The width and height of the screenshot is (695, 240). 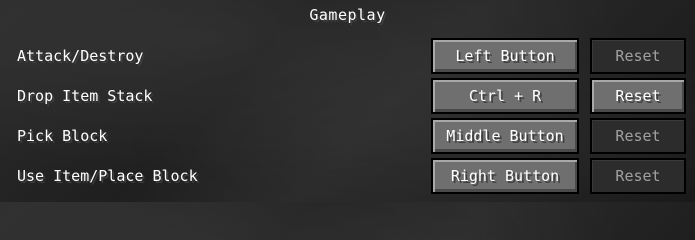 I want to click on control-label-attack: Attack/Destroy, so click(x=80, y=56).